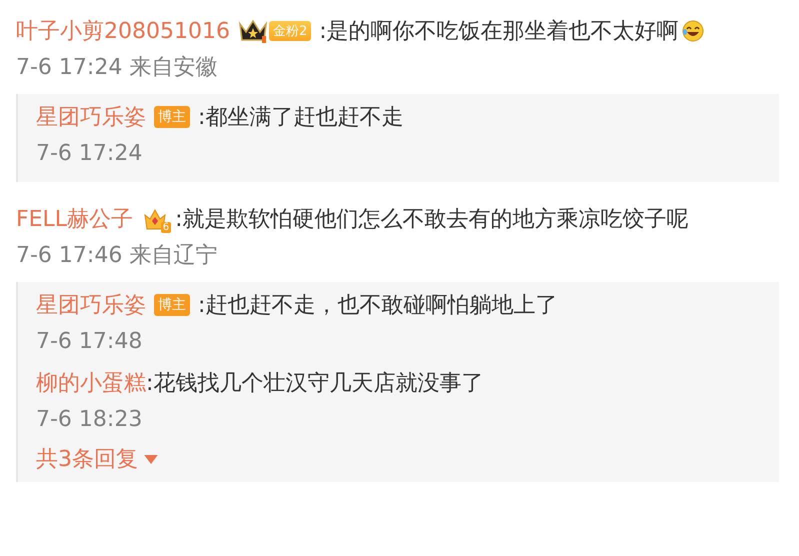 This screenshot has width=799, height=556. Describe the element at coordinates (499, 32) in the screenshot. I see `comment-text: :是的啊你不吃饭在那坐着也不太好啊` at that location.